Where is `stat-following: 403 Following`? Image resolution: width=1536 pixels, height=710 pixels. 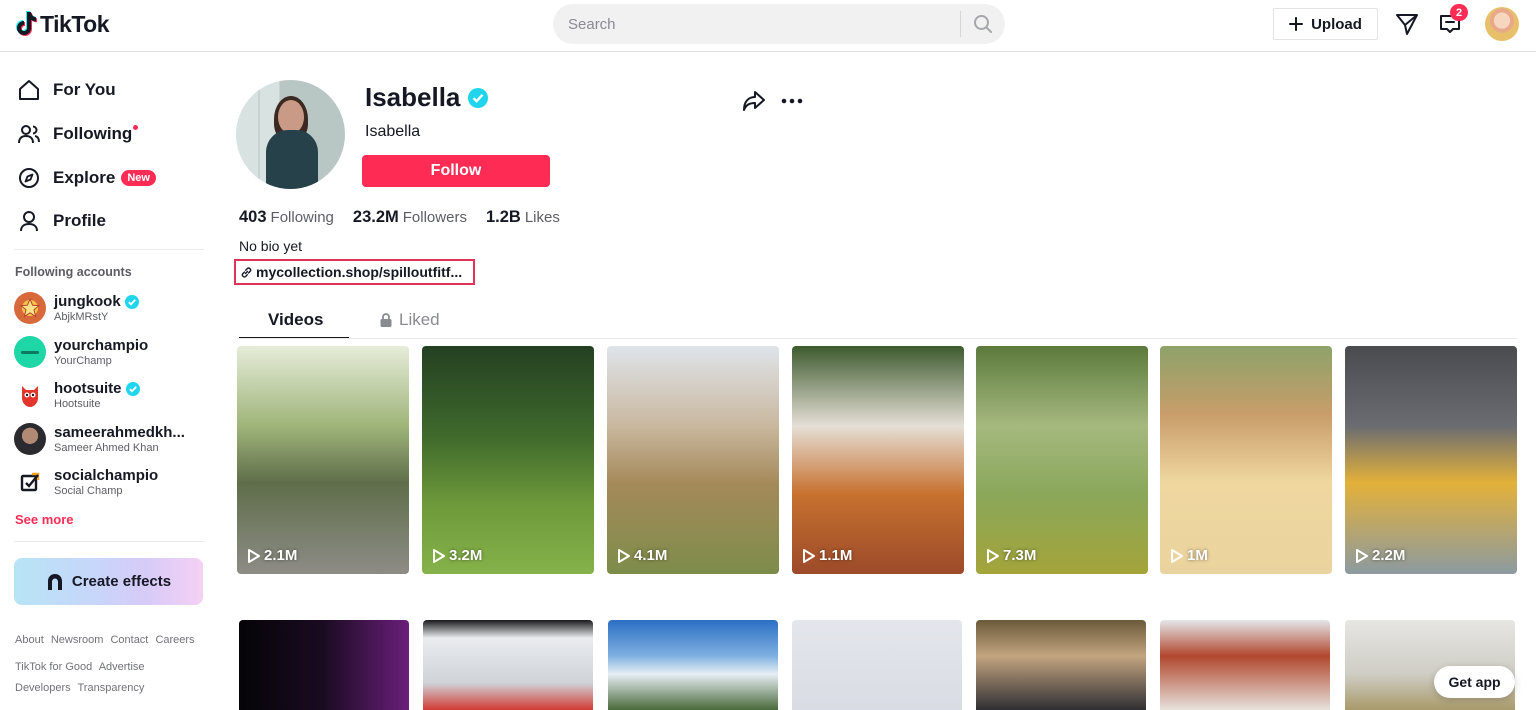
stat-following: 403 Following is located at coordinates (286, 217).